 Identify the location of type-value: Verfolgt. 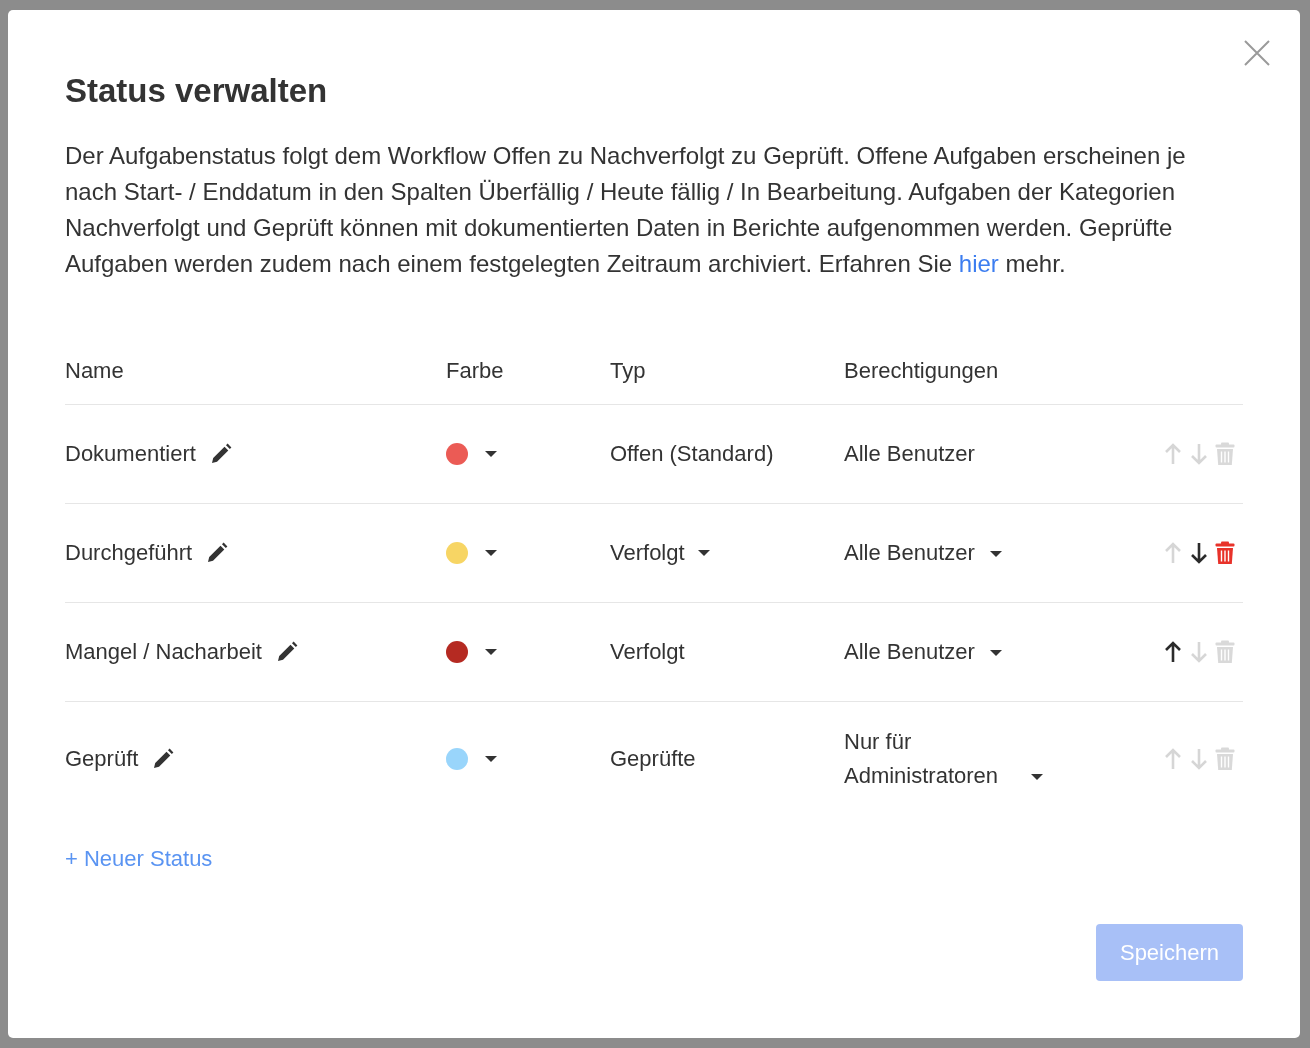
(647, 652).